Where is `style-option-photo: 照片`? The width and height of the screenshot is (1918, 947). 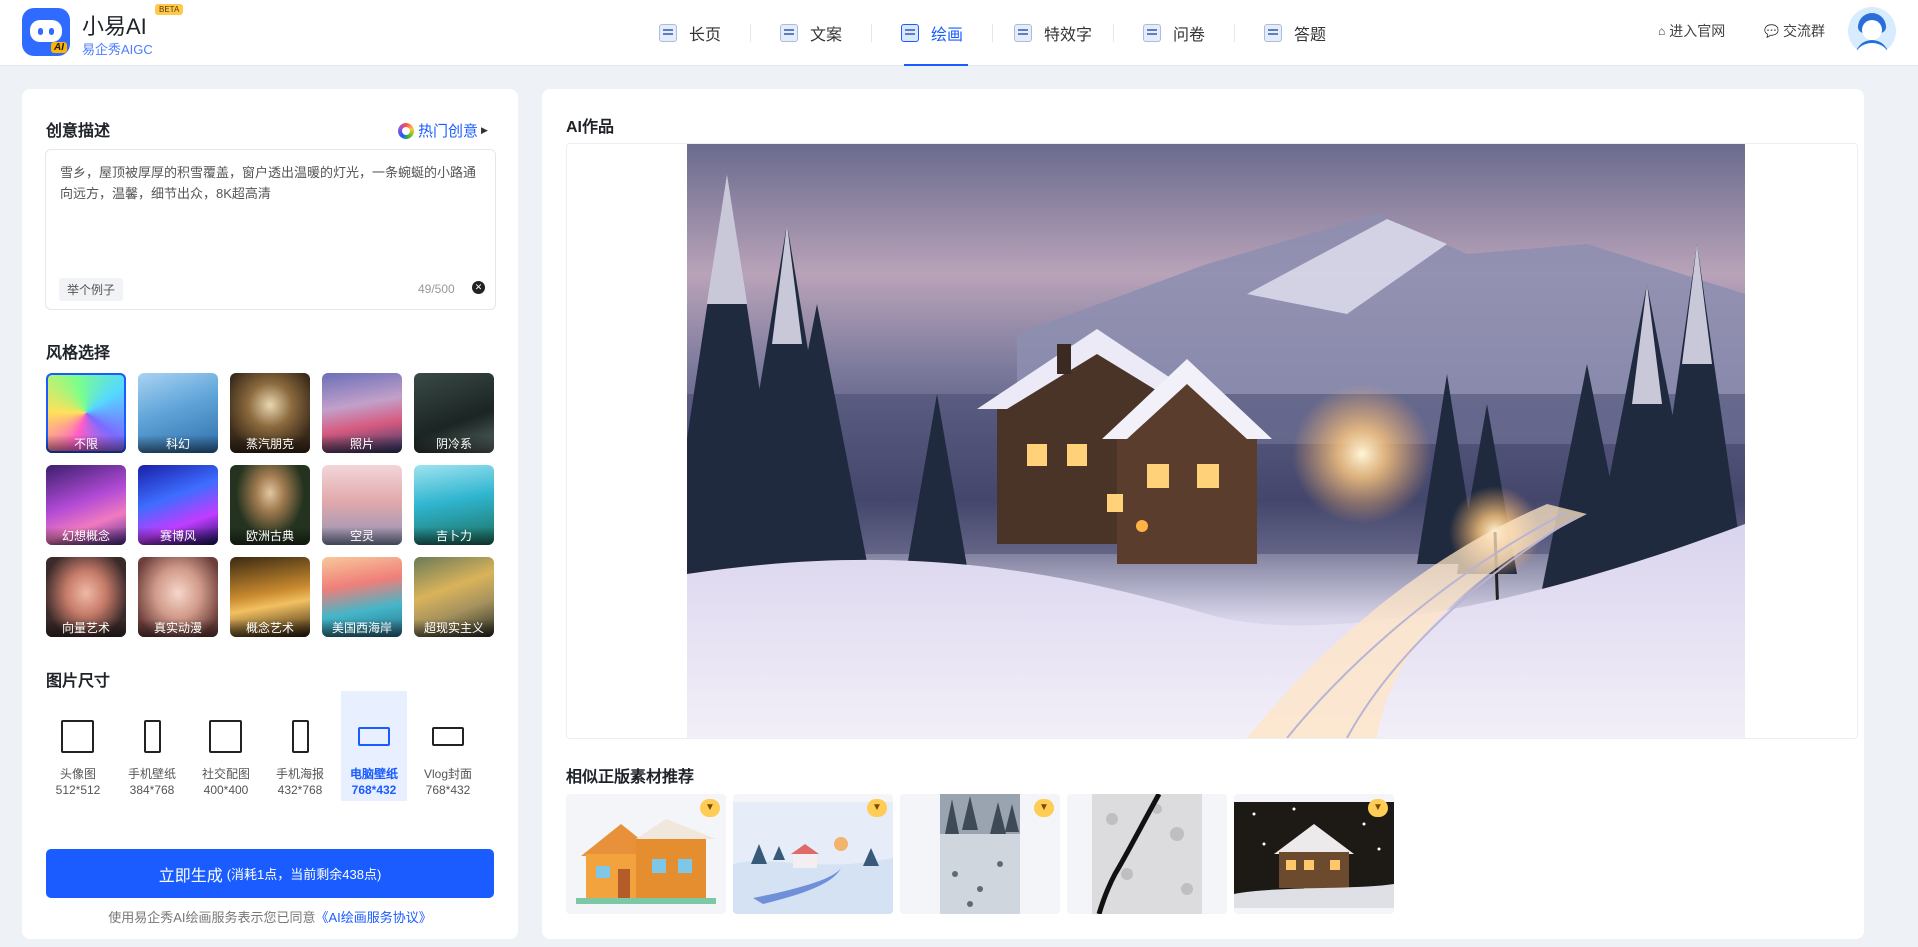
style-option-photo: 照片 is located at coordinates (362, 413).